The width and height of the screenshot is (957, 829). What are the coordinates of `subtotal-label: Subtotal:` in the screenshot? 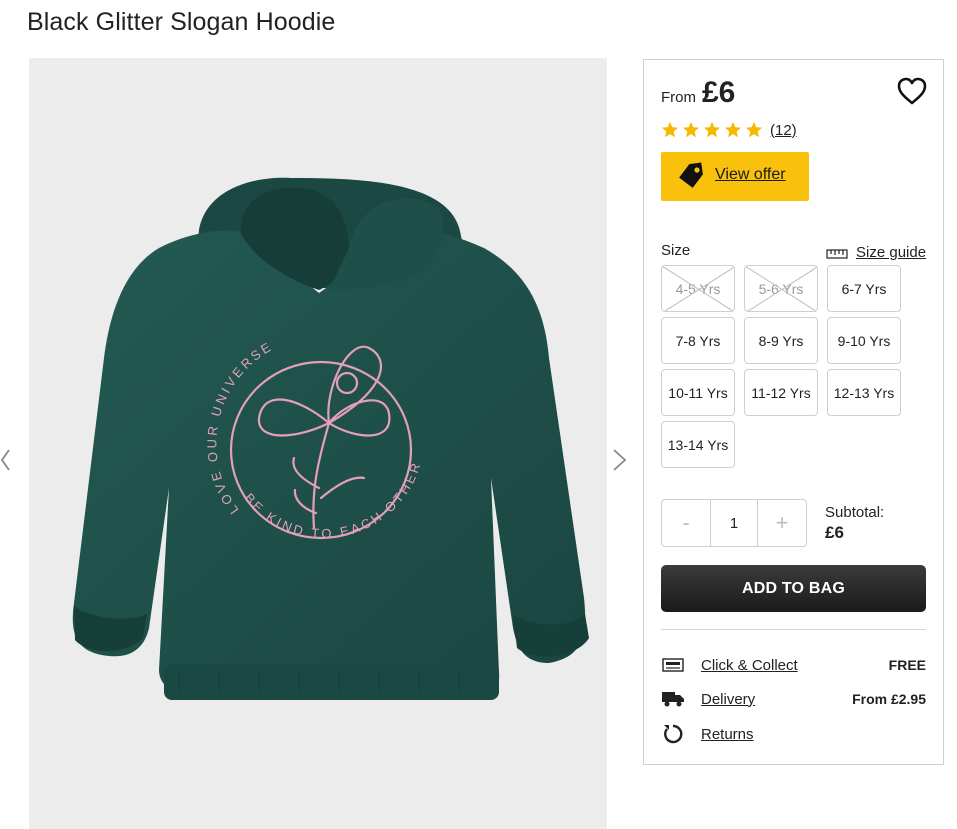 It's located at (855, 512).